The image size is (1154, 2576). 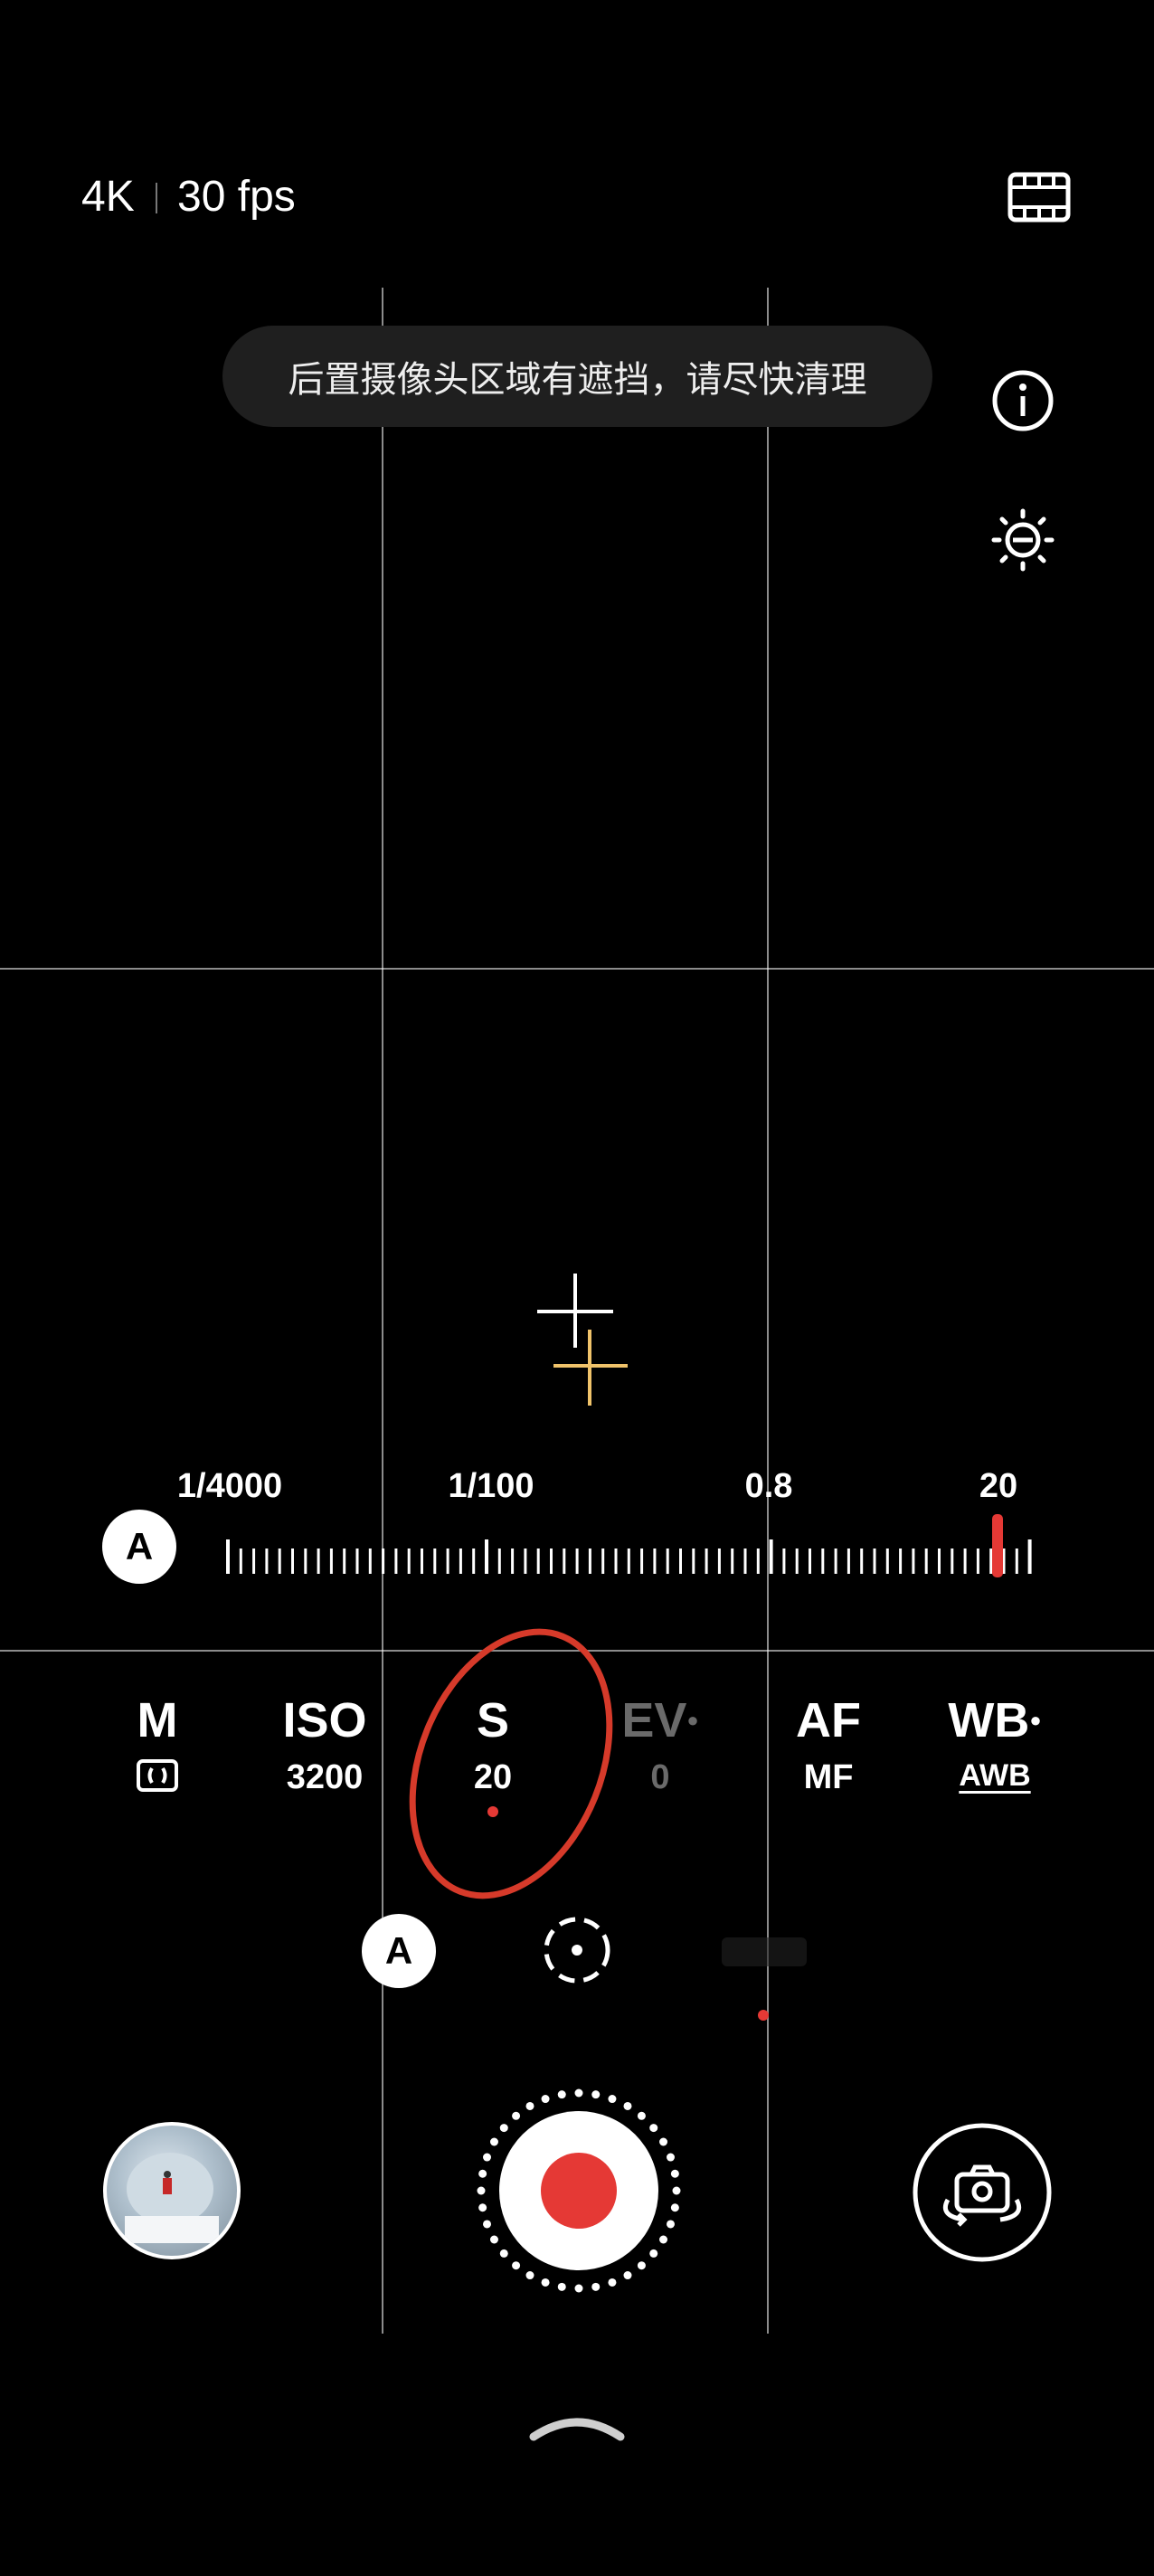 I want to click on shutter-tick-label: 1/4000, so click(x=229, y=1486).